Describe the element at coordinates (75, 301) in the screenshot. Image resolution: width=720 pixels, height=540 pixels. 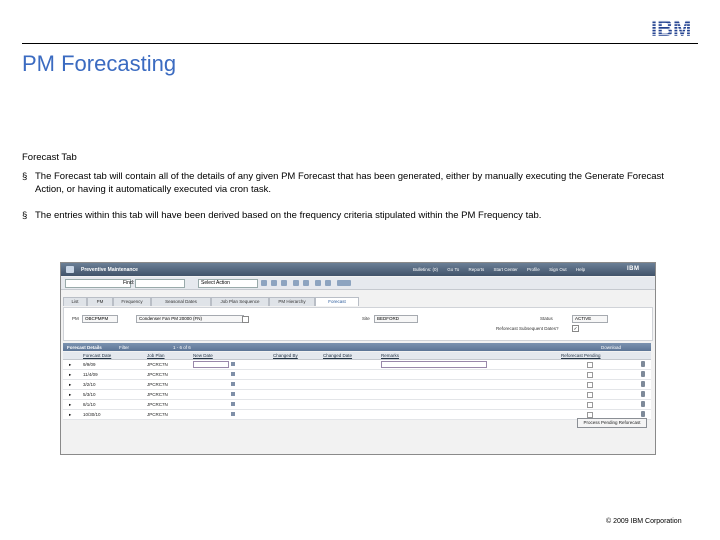
I see `tab-list: List` at that location.